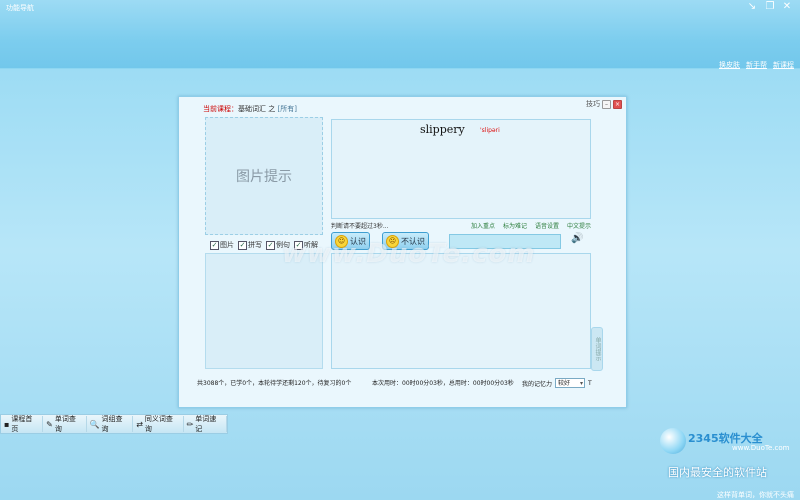 Image resolution: width=800 pixels, height=500 pixels. What do you see at coordinates (443, 383) in the screenshot?
I see `time-stats: 本次用时：00时00分03秒，总用时：00时00分03秒` at bounding box center [443, 383].